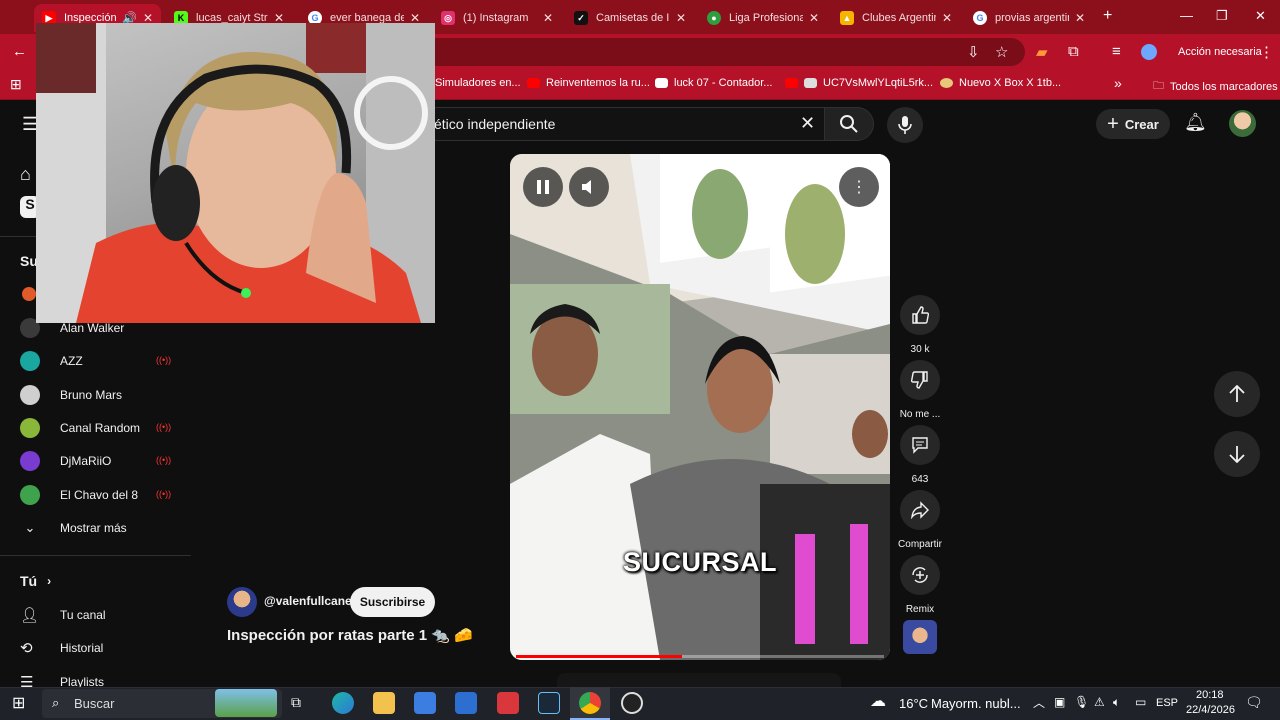  What do you see at coordinates (905, 125) in the screenshot?
I see `voice-search-button` at bounding box center [905, 125].